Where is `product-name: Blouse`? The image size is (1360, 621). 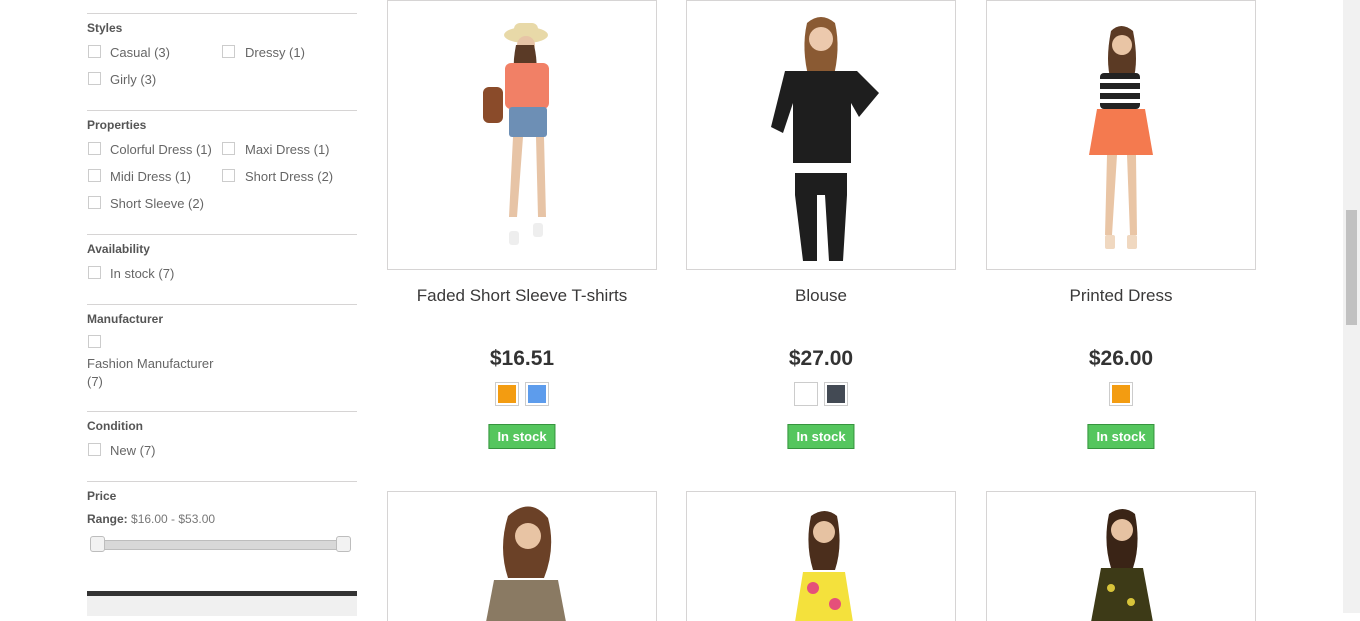
product-name: Blouse is located at coordinates (821, 296).